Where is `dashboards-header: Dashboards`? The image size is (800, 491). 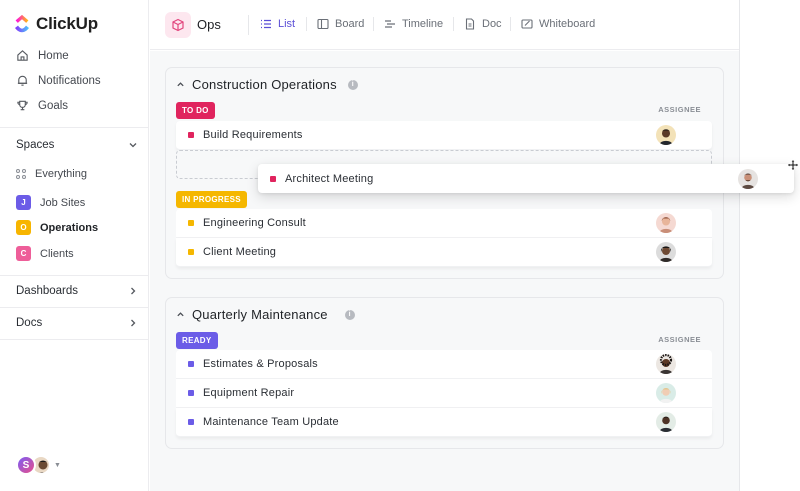
dashboards-header: Dashboards is located at coordinates (77, 291).